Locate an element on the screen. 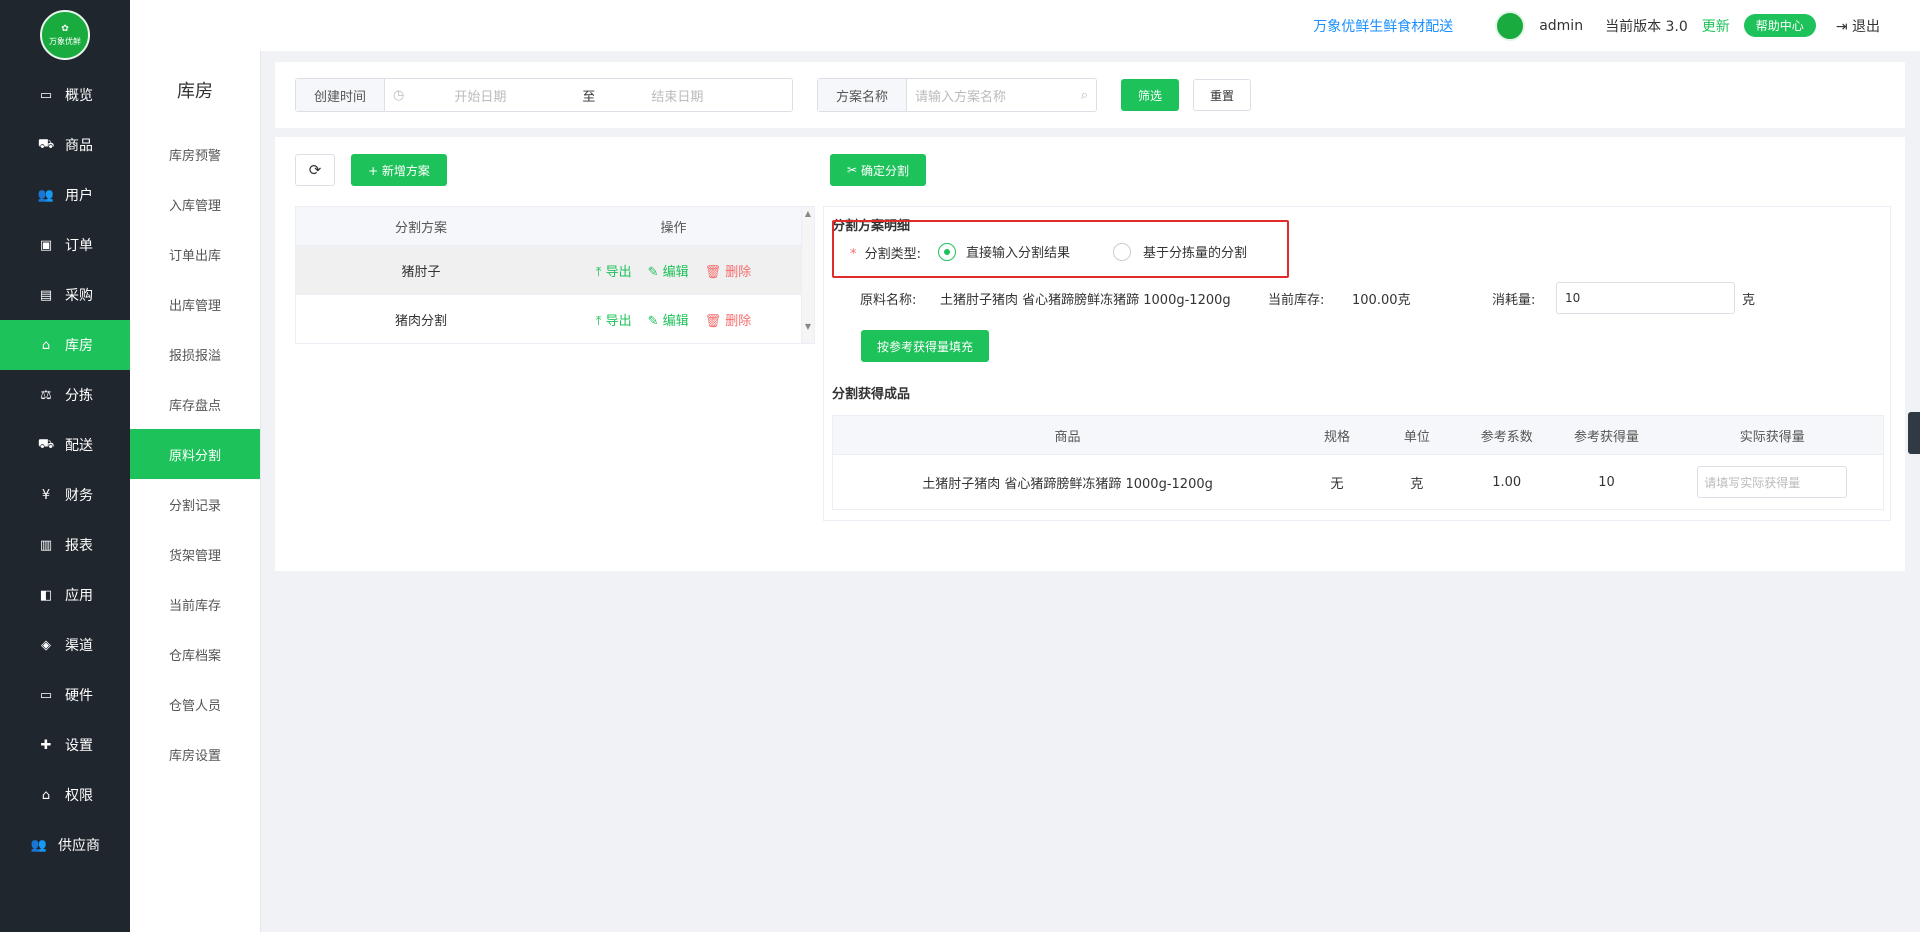 This screenshot has width=1920, height=932. consume-unit: 克 is located at coordinates (1749, 300).